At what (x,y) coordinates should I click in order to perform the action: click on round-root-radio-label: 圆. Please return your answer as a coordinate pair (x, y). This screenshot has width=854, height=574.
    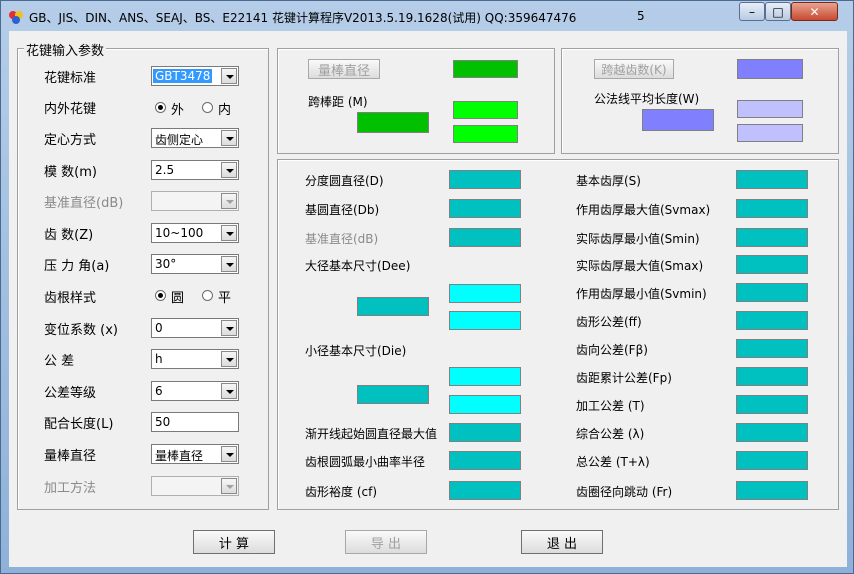
    Looking at the image, I should click on (177, 296).